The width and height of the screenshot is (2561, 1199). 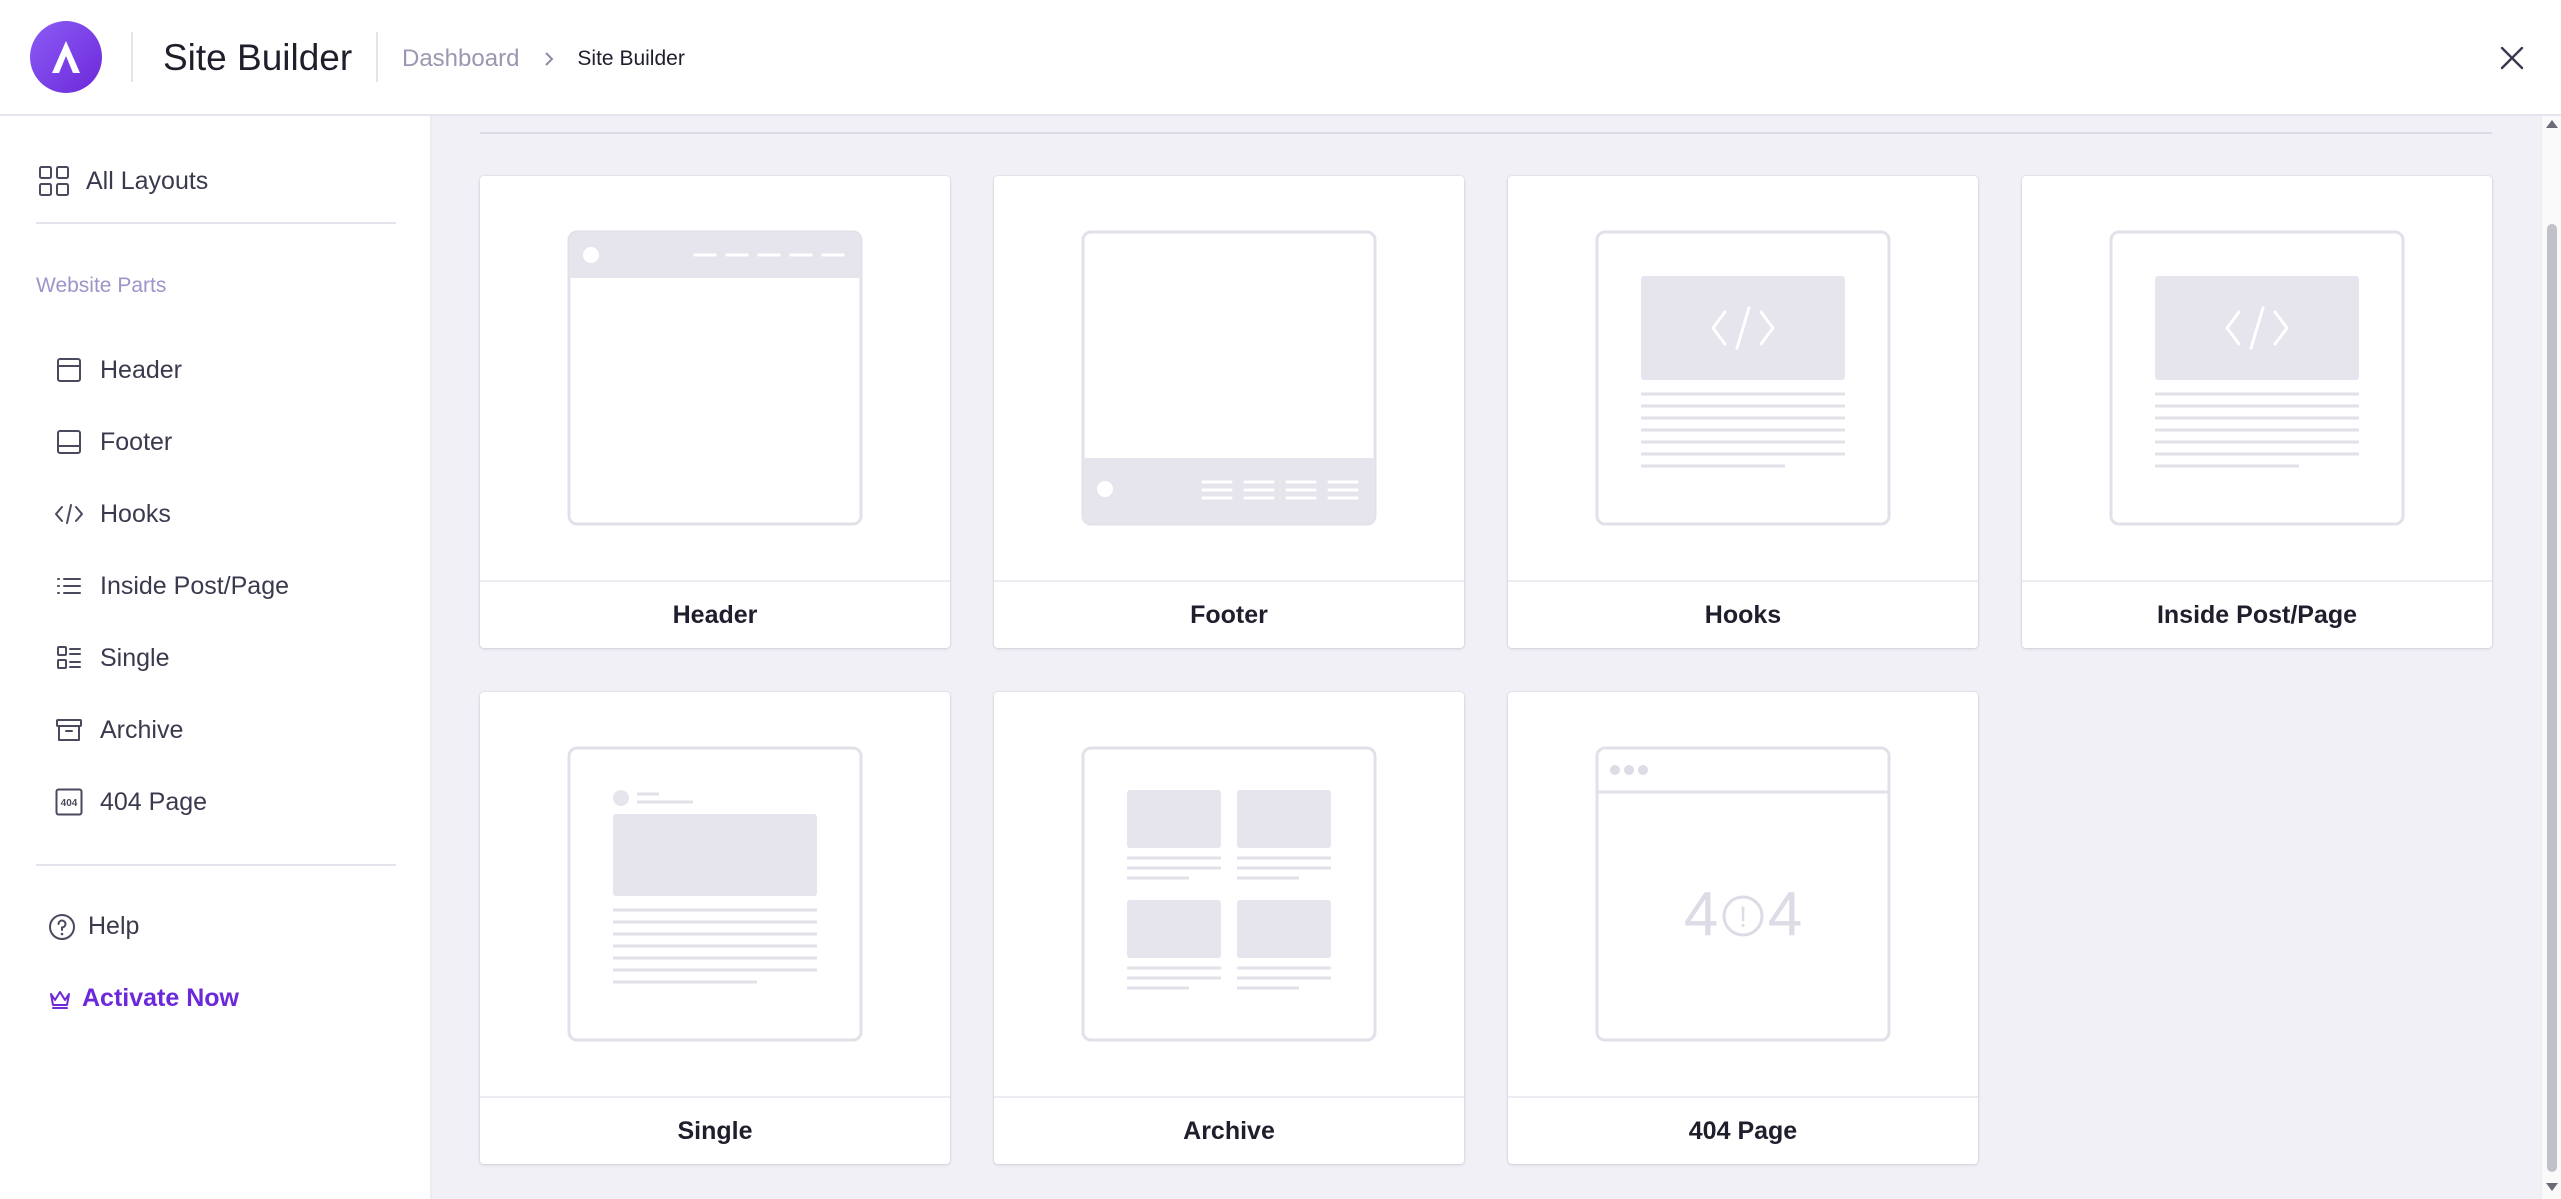 I want to click on breadcrumb-dashboard-link: Dashboard, so click(x=460, y=59).